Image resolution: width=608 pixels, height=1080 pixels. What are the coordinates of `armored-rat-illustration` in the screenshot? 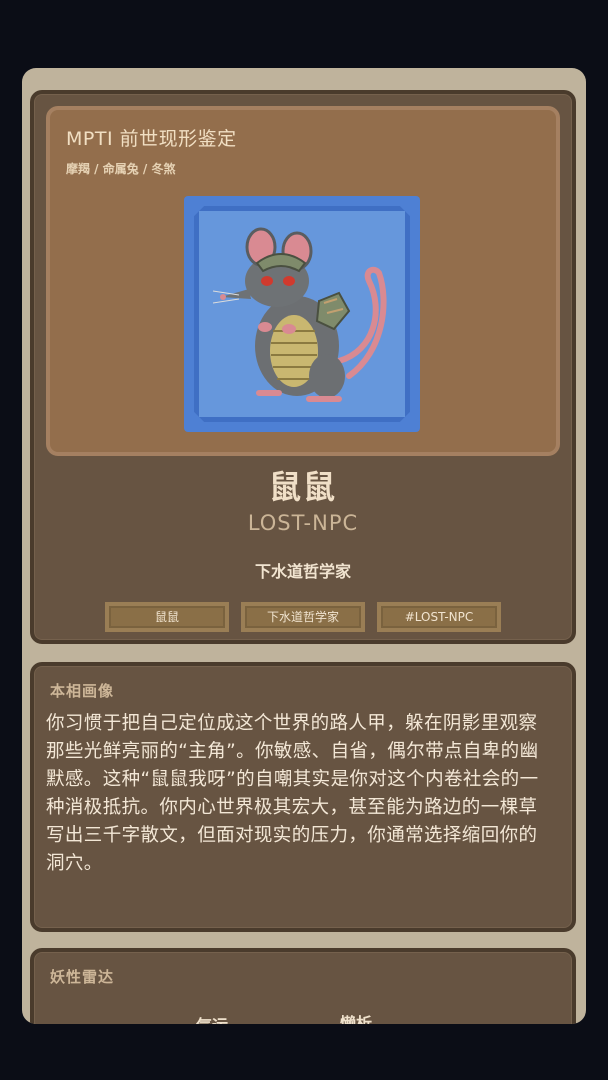 It's located at (302, 314).